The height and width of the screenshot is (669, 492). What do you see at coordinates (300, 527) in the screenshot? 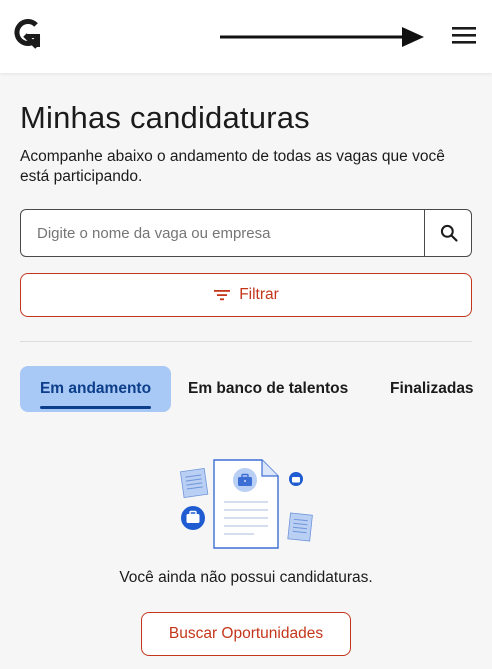
I see `document-sheet-right` at bounding box center [300, 527].